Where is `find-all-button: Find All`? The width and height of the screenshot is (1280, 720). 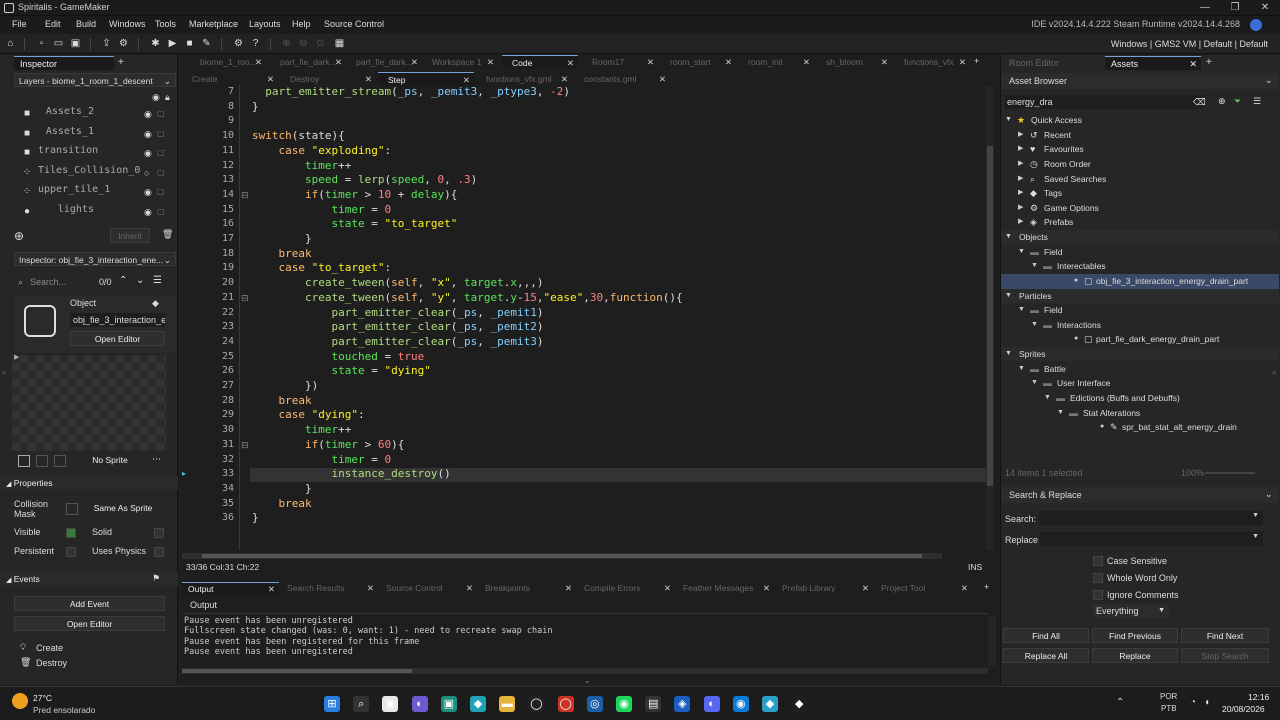 find-all-button: Find All is located at coordinates (1046, 635).